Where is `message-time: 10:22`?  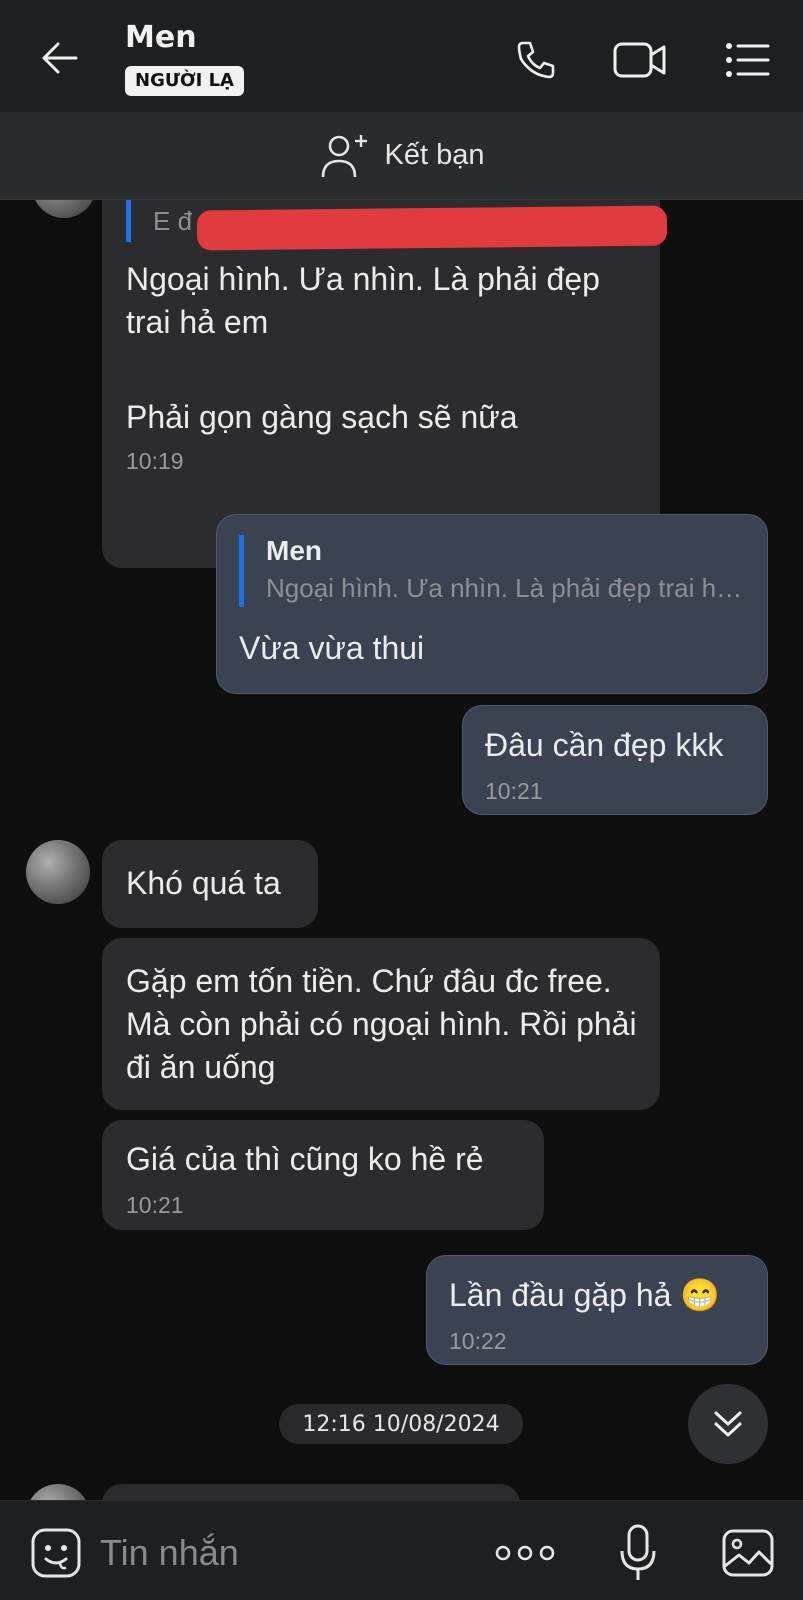 message-time: 10:22 is located at coordinates (478, 1341).